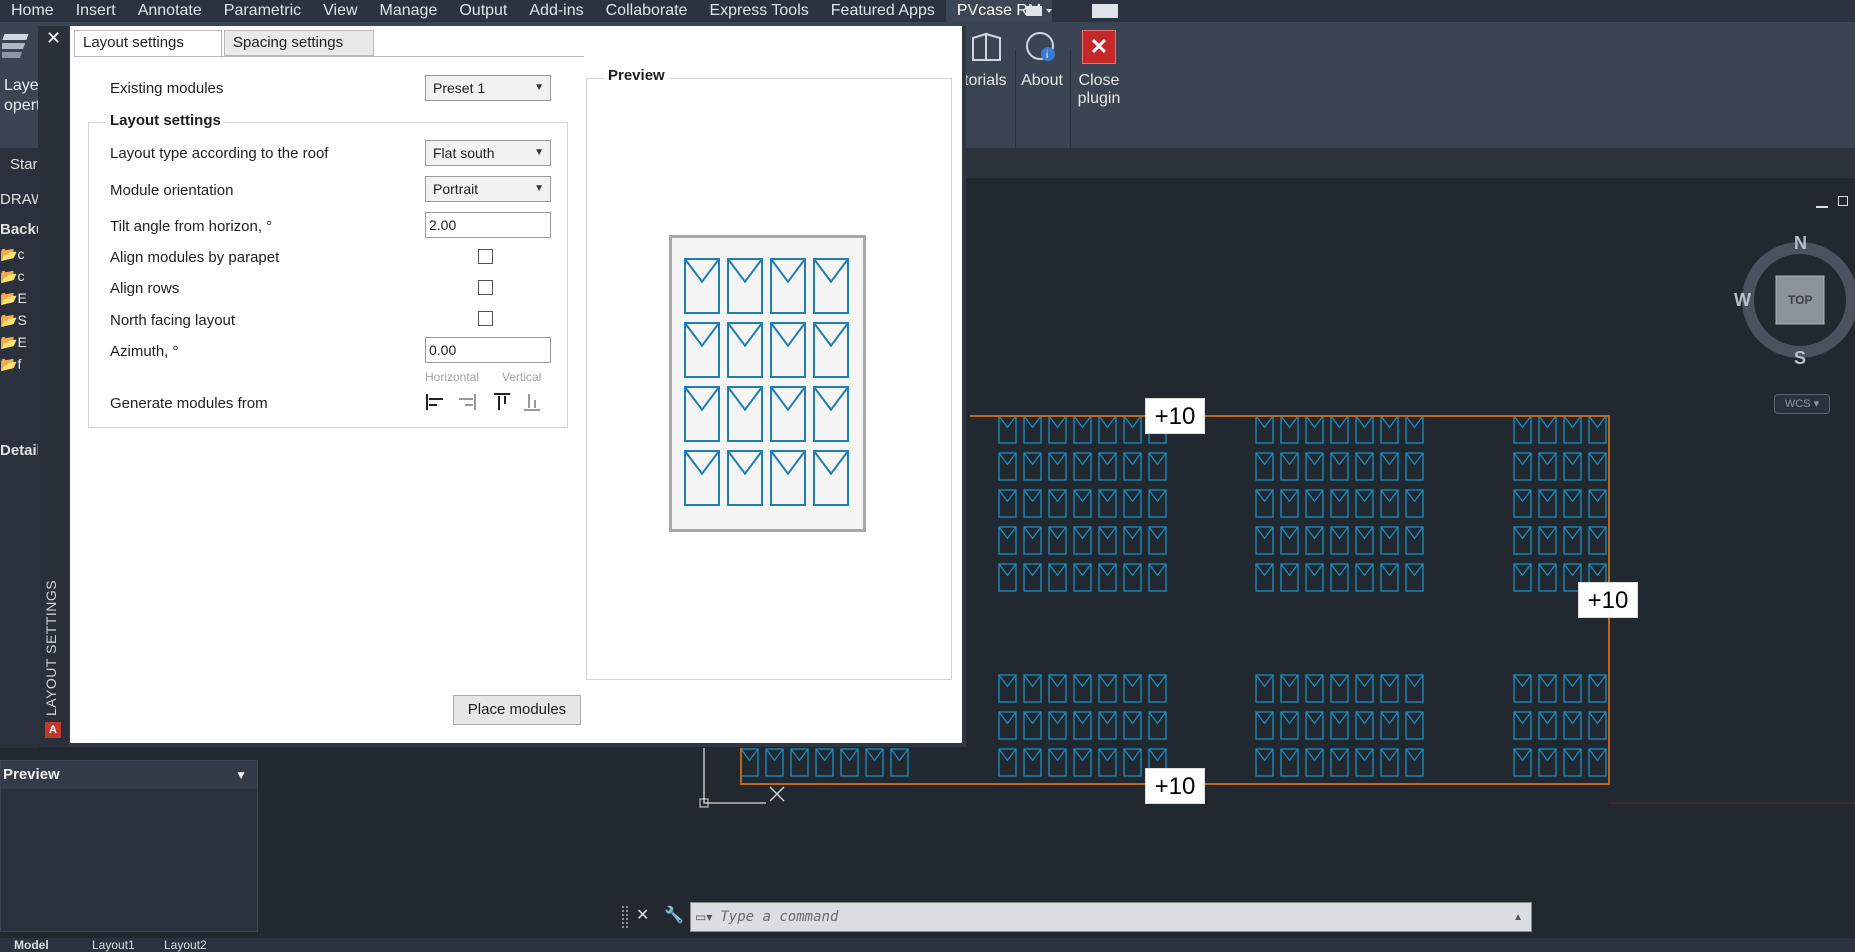 The image size is (1855, 952). Describe the element at coordinates (13, 323) in the screenshot. I see `tree-item: 📂S` at that location.